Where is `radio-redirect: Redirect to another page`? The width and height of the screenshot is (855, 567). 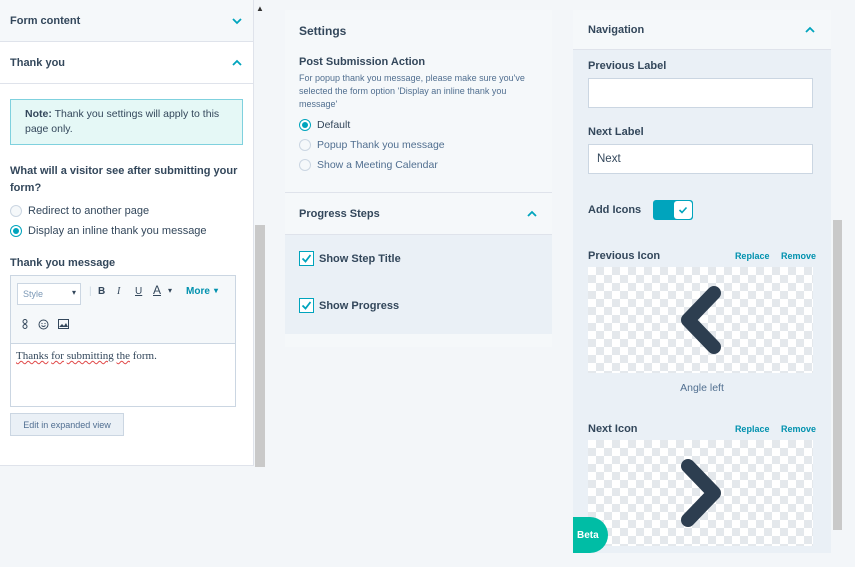
radio-redirect: Redirect to another page is located at coordinates (126, 211).